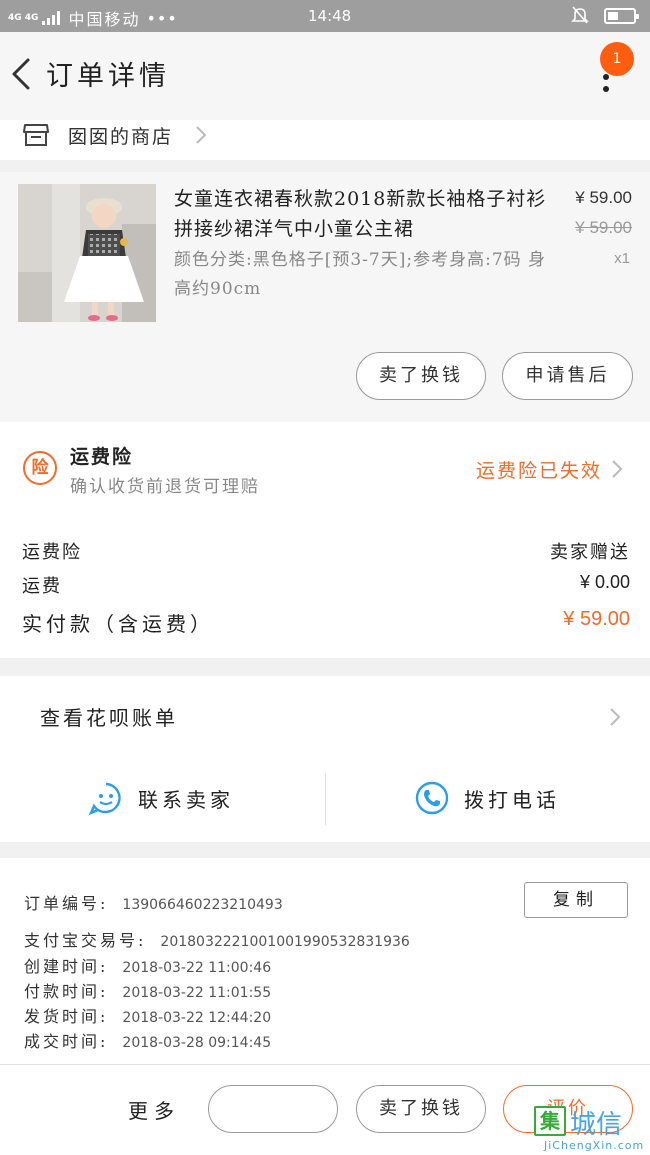 The image size is (650, 1155). Describe the element at coordinates (603, 197) in the screenshot. I see `product-price: ¥ 59.00` at that location.